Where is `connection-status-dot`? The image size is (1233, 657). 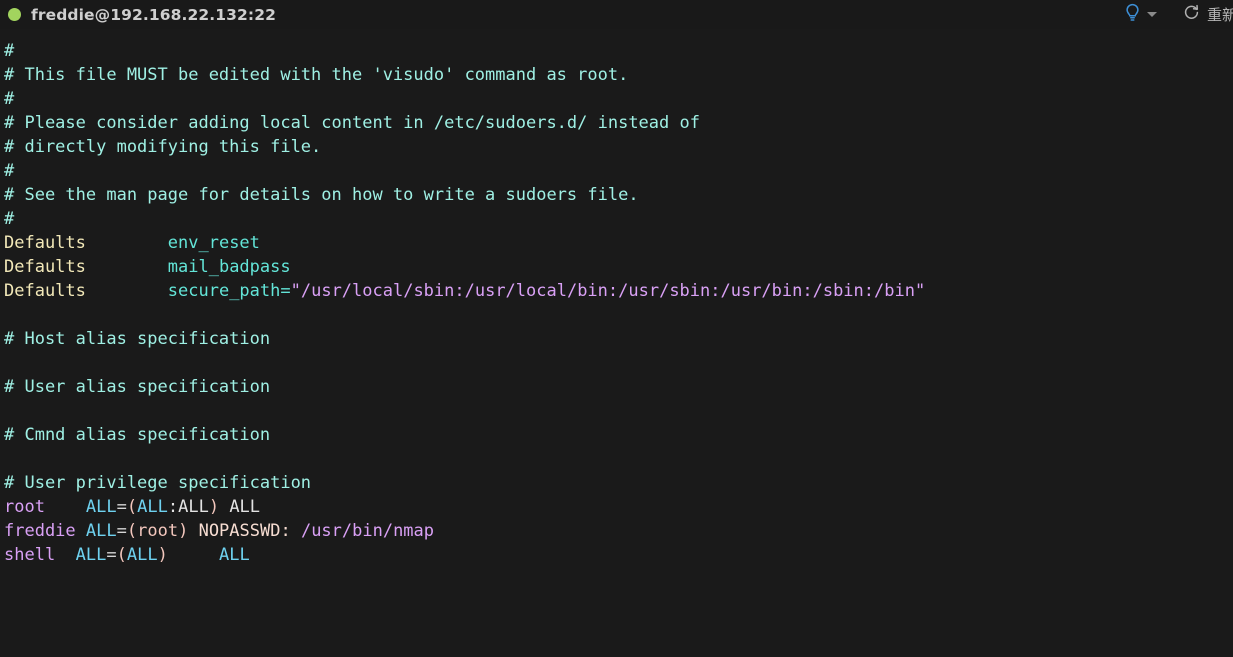 connection-status-dot is located at coordinates (14, 14).